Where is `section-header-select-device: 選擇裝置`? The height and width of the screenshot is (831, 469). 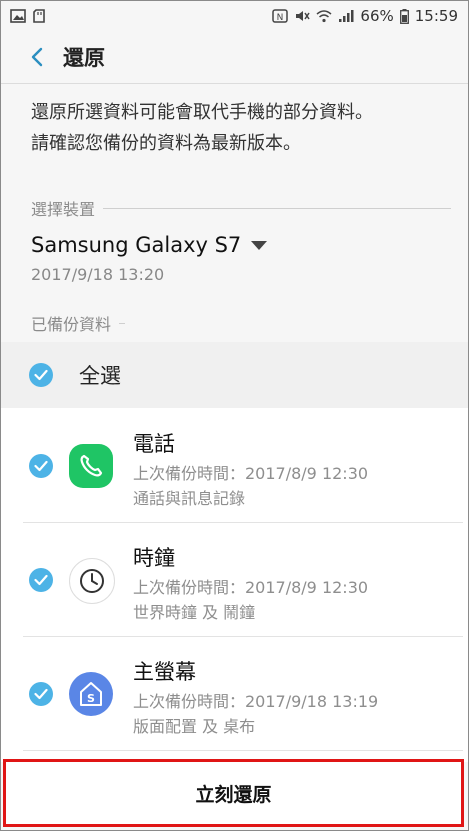
section-header-select-device: 選擇裝置 is located at coordinates (241, 208).